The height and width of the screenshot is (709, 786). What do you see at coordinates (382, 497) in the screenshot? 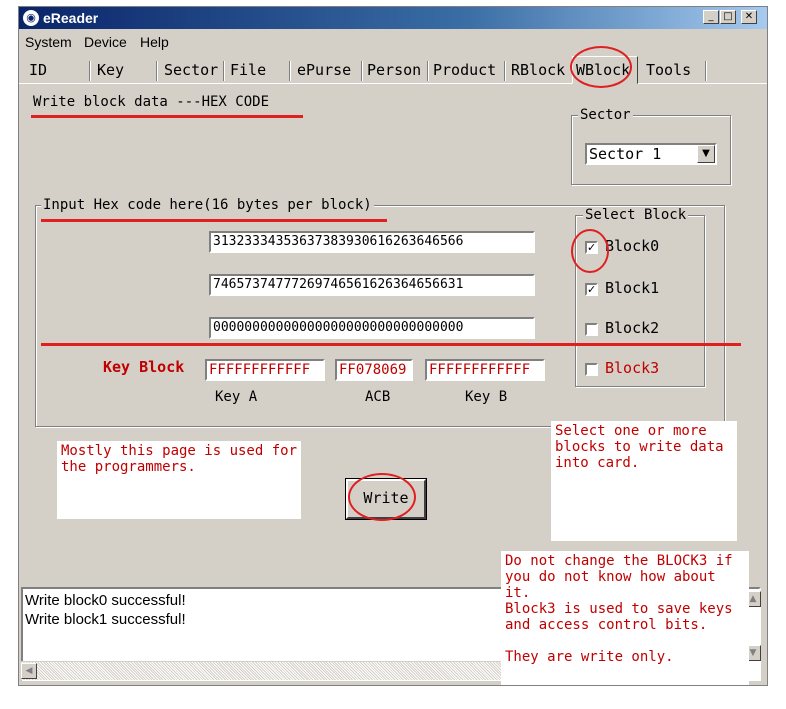
I see `write-annotation-circle` at bounding box center [382, 497].